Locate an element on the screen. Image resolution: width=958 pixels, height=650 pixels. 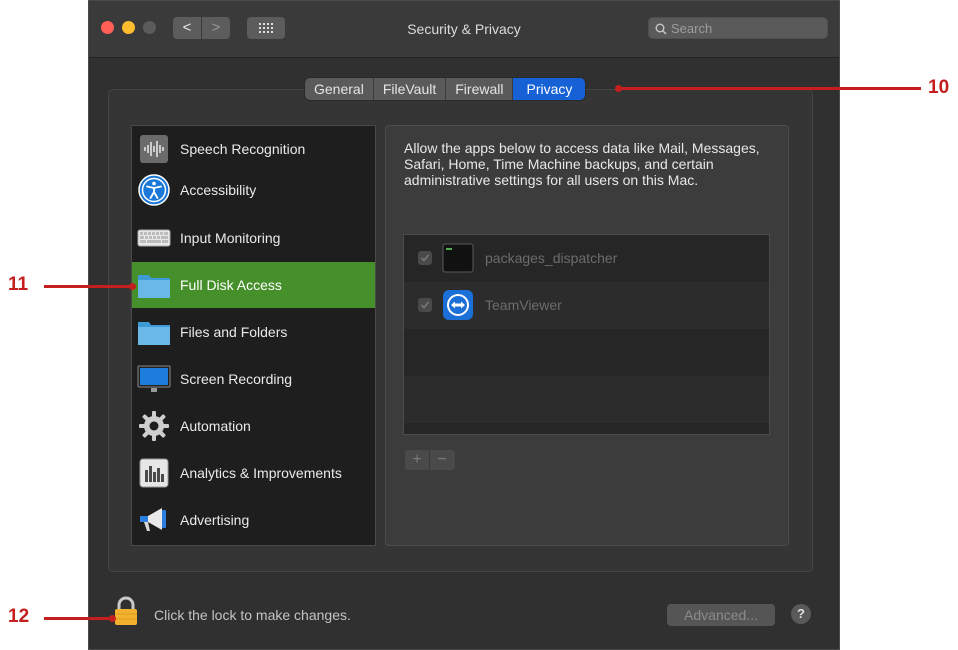
accessibility-icon is located at coordinates (154, 190).